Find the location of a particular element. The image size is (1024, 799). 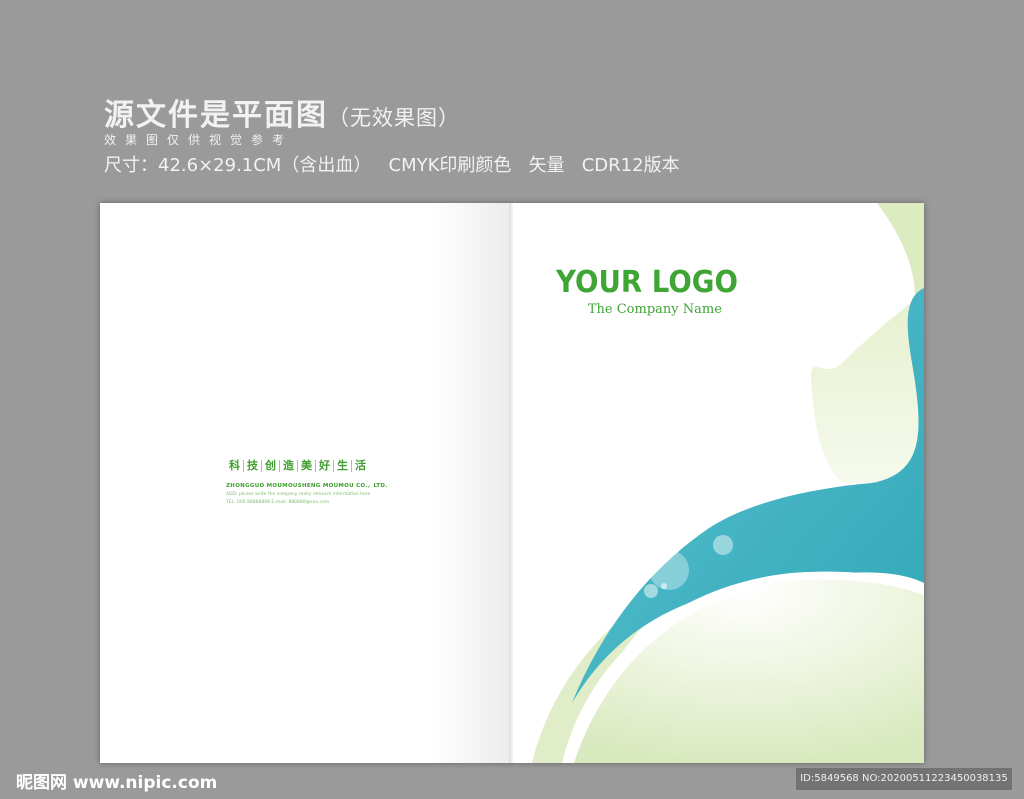

header-title: 源文件是平面图（无效果图） is located at coordinates (282, 112).